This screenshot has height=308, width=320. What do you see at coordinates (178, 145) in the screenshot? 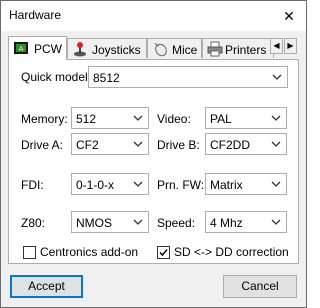
I see `drive-b-label: Drive B:` at bounding box center [178, 145].